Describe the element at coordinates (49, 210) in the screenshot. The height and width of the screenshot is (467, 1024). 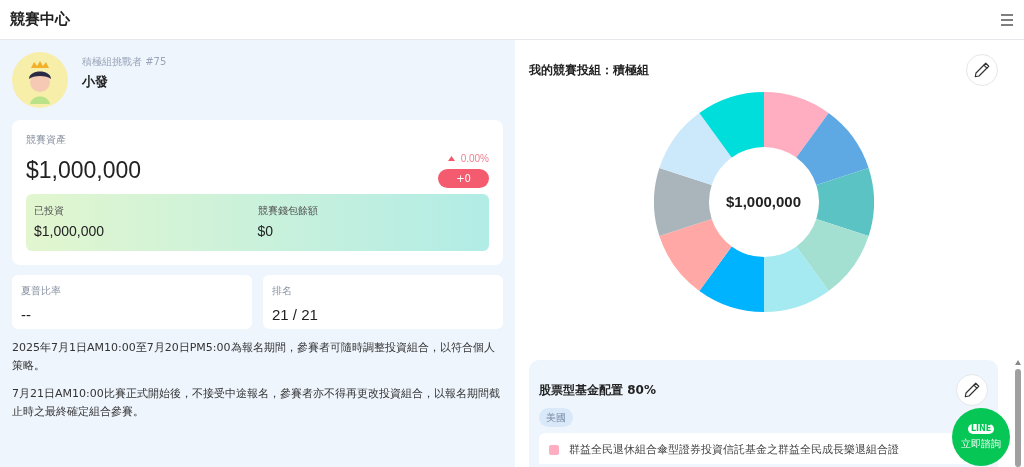
I see `invested-label: 已投資` at that location.